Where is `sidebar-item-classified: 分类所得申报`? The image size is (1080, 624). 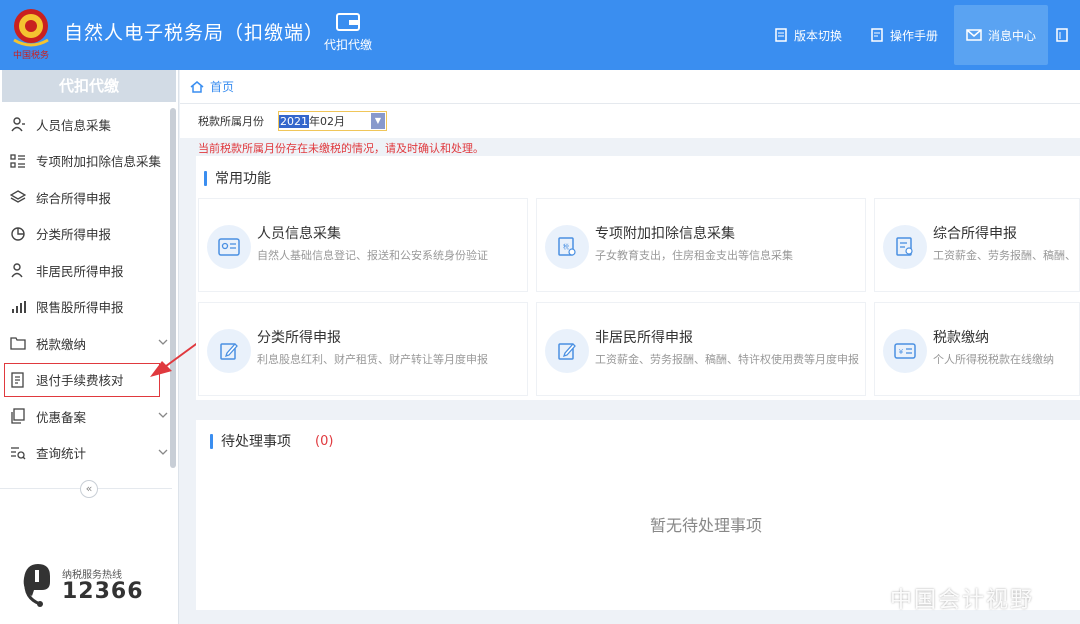 sidebar-item-classified: 分类所得申报 is located at coordinates (89, 234).